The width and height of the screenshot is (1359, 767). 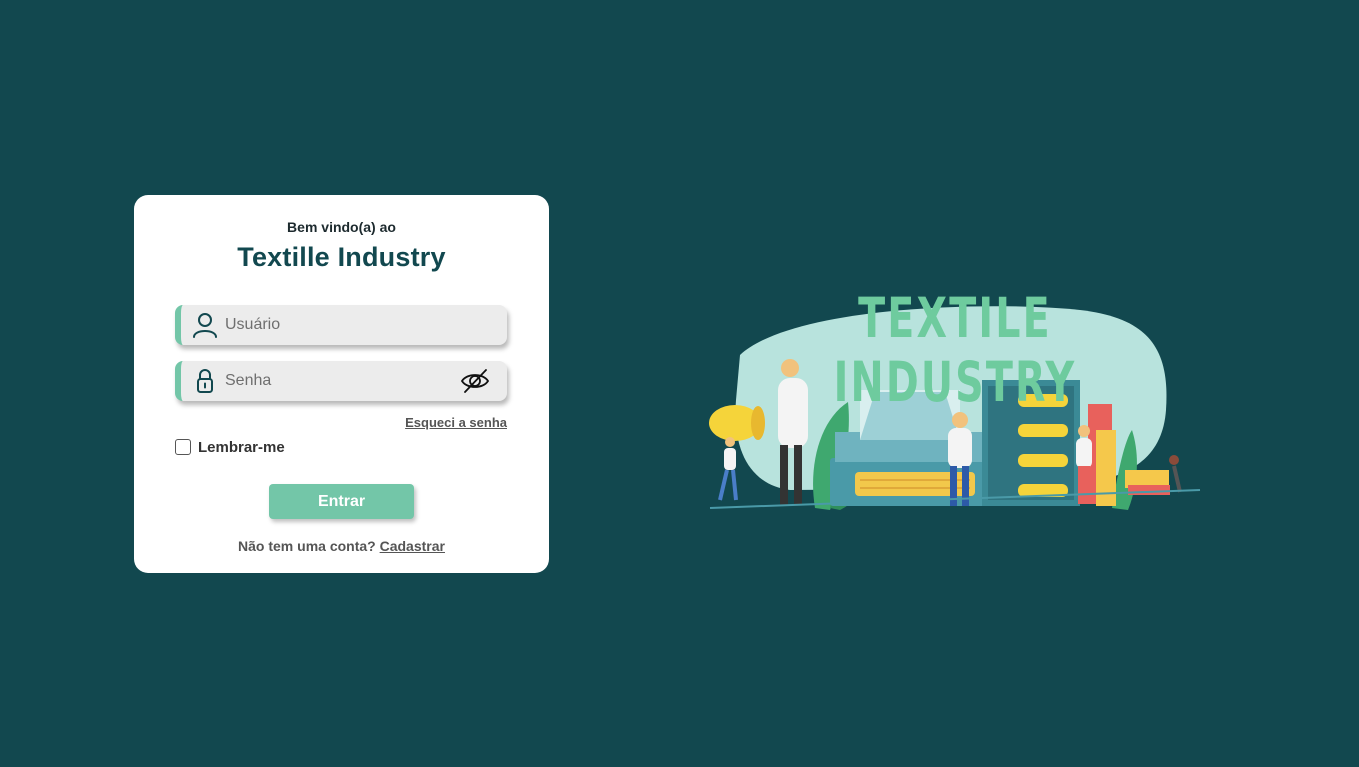 I want to click on remember-me: Lembrar-me, so click(x=230, y=447).